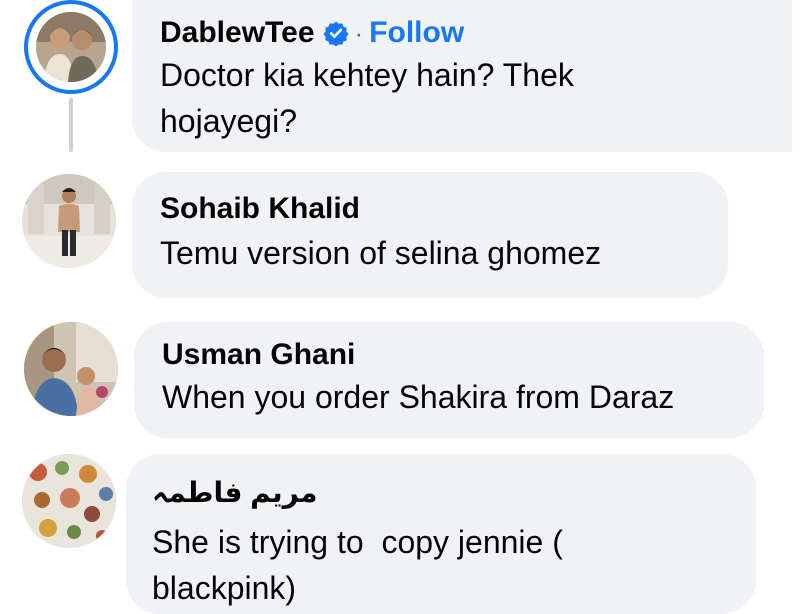 The height and width of the screenshot is (614, 800). Describe the element at coordinates (367, 98) in the screenshot. I see `comment-text: Doctor kia kehtey hain? Thek hojayegi?` at that location.